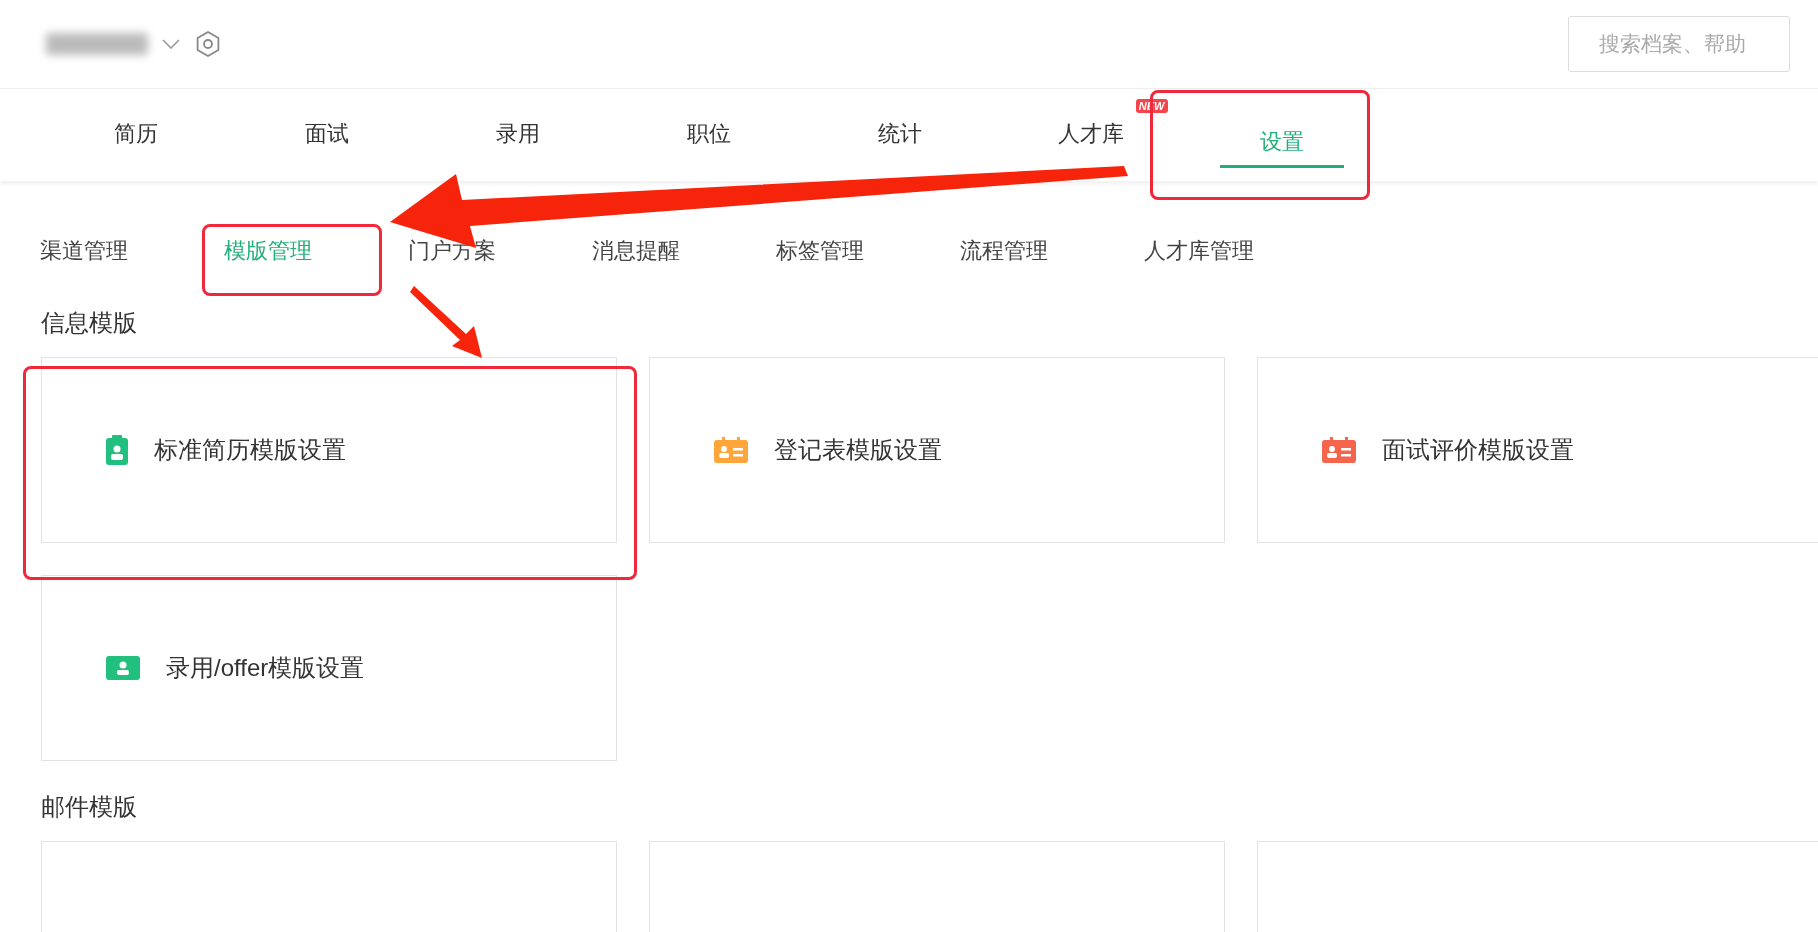 This screenshot has width=1818, height=932. Describe the element at coordinates (1199, 250) in the screenshot. I see `sub-tab: 人才库管理` at that location.